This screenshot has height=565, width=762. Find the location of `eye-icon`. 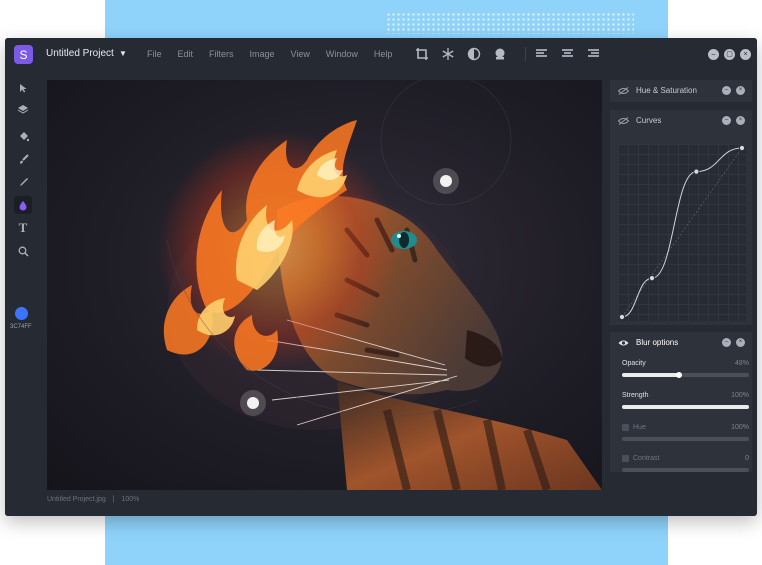

eye-icon is located at coordinates (623, 343).